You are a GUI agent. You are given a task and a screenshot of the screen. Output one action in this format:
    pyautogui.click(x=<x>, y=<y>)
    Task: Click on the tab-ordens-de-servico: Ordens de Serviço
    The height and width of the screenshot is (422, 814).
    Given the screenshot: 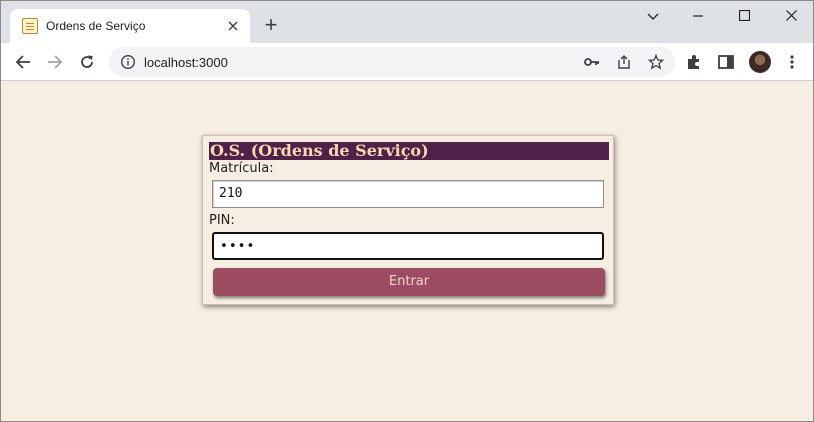 What is the action you would take?
    pyautogui.click(x=130, y=26)
    